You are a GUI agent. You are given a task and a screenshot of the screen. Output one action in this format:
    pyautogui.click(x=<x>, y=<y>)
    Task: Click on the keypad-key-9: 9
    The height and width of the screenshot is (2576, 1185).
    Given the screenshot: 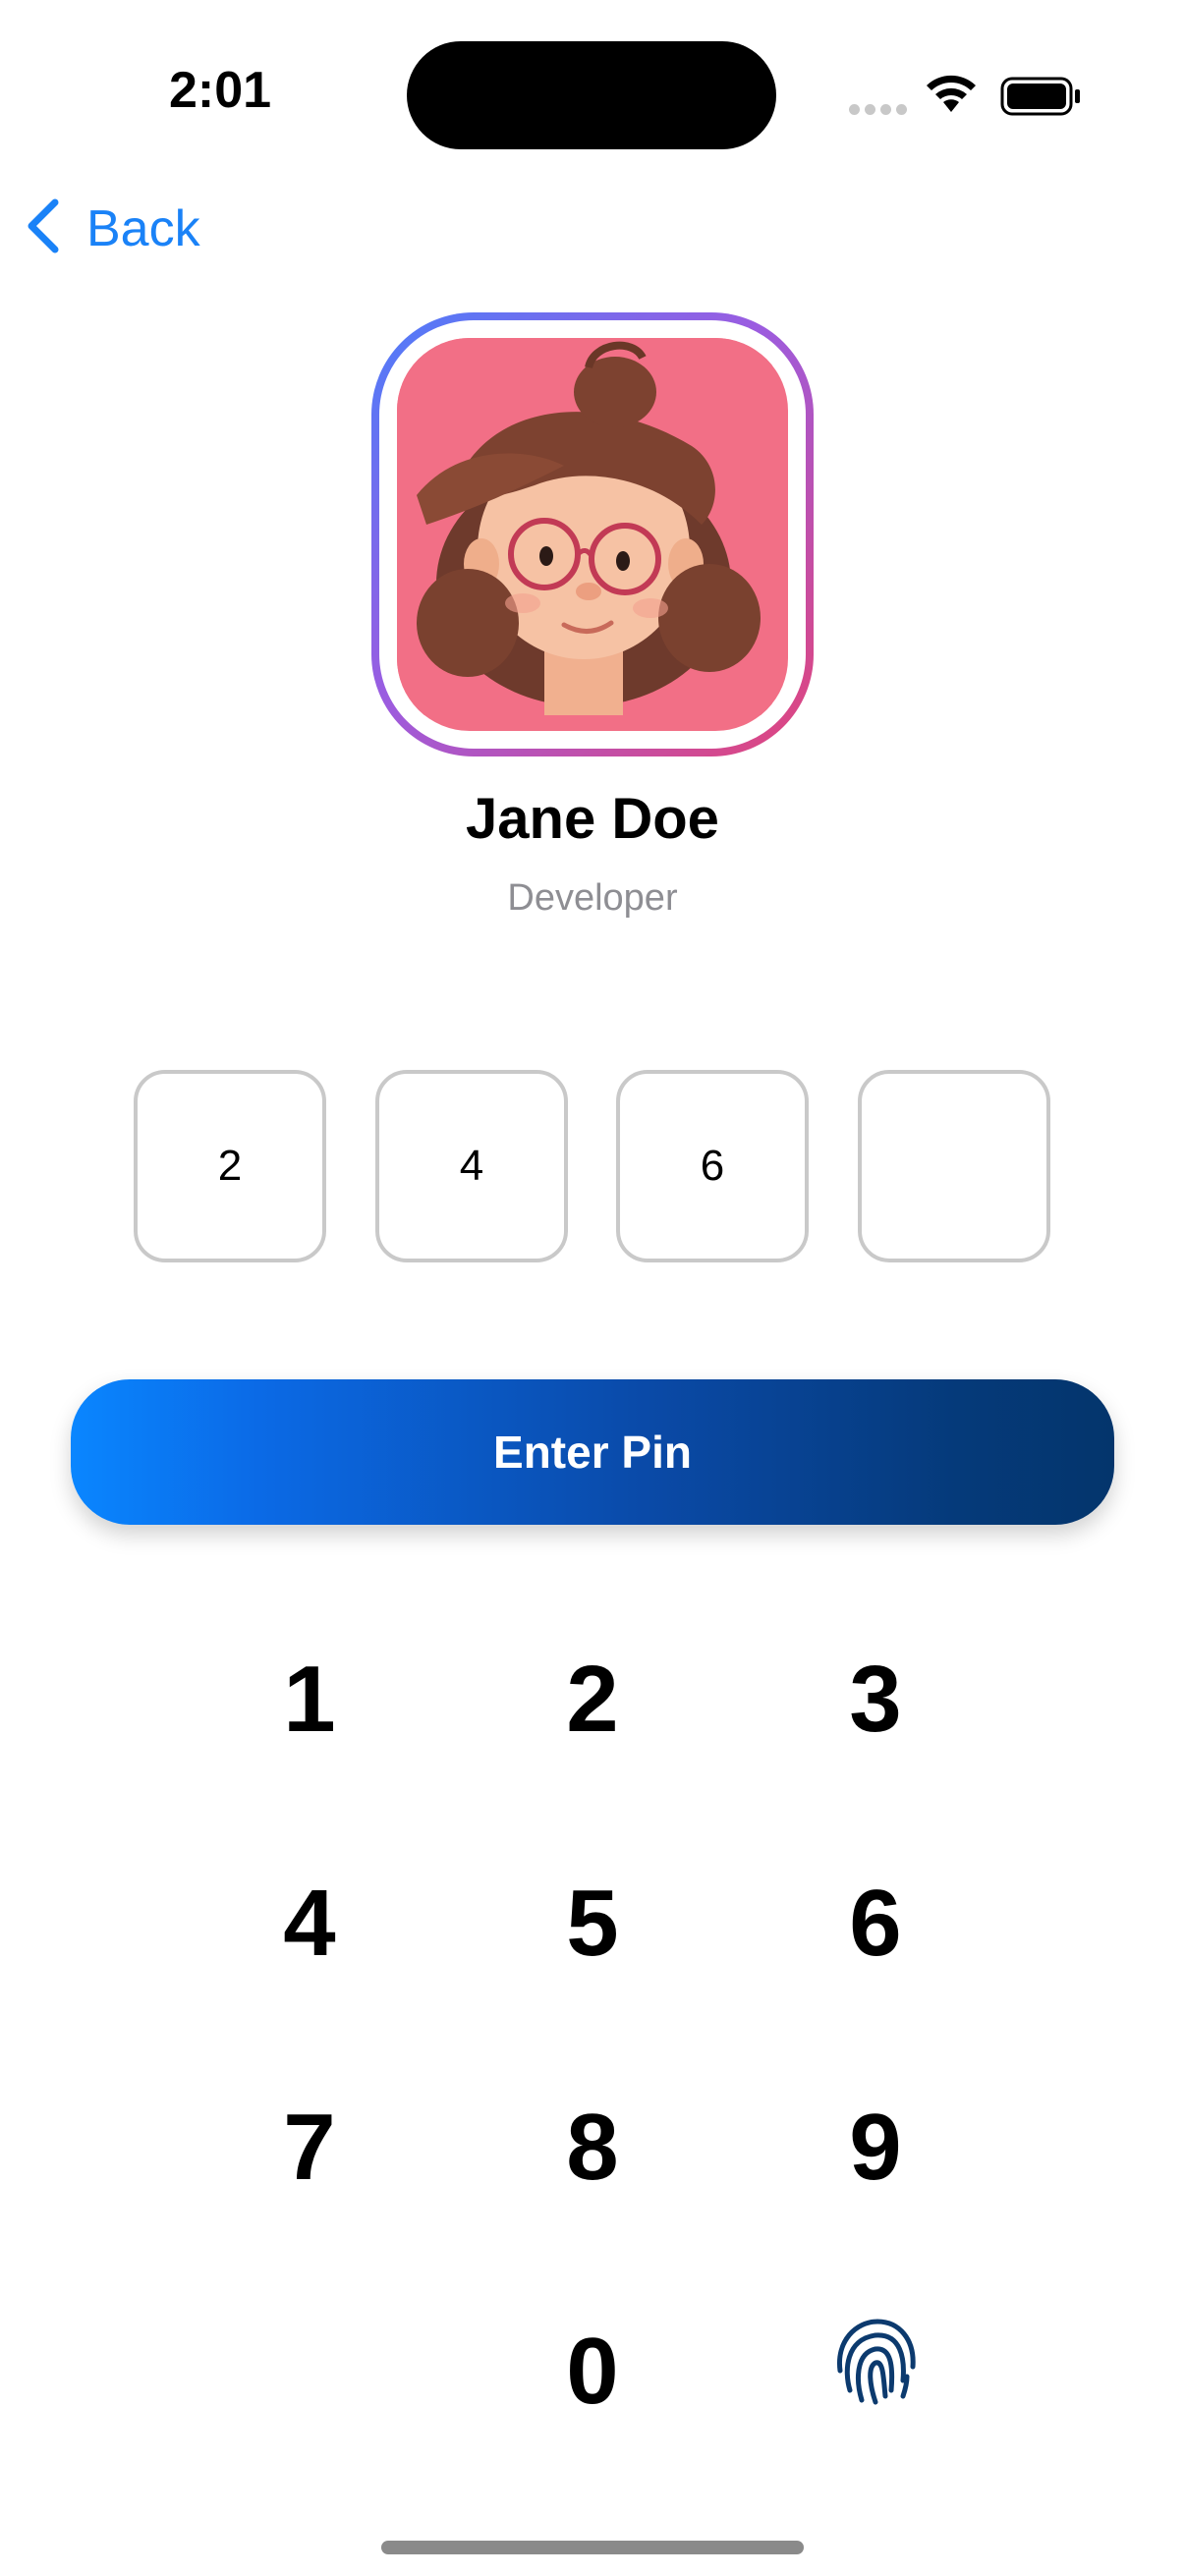 What is the action you would take?
    pyautogui.click(x=876, y=2147)
    